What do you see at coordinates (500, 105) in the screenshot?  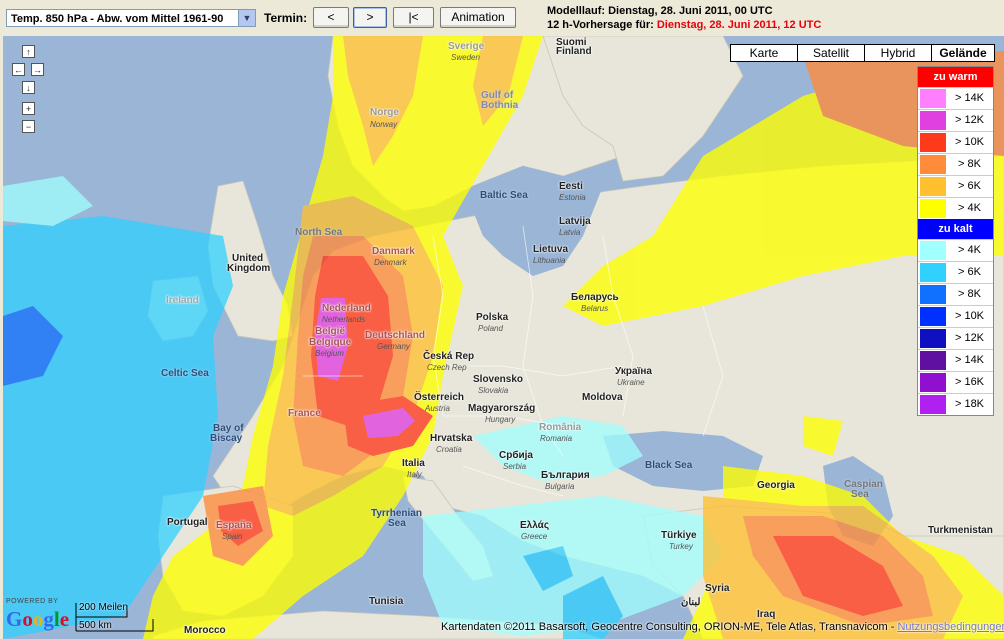 I see `label-bothnia: Bothnia` at bounding box center [500, 105].